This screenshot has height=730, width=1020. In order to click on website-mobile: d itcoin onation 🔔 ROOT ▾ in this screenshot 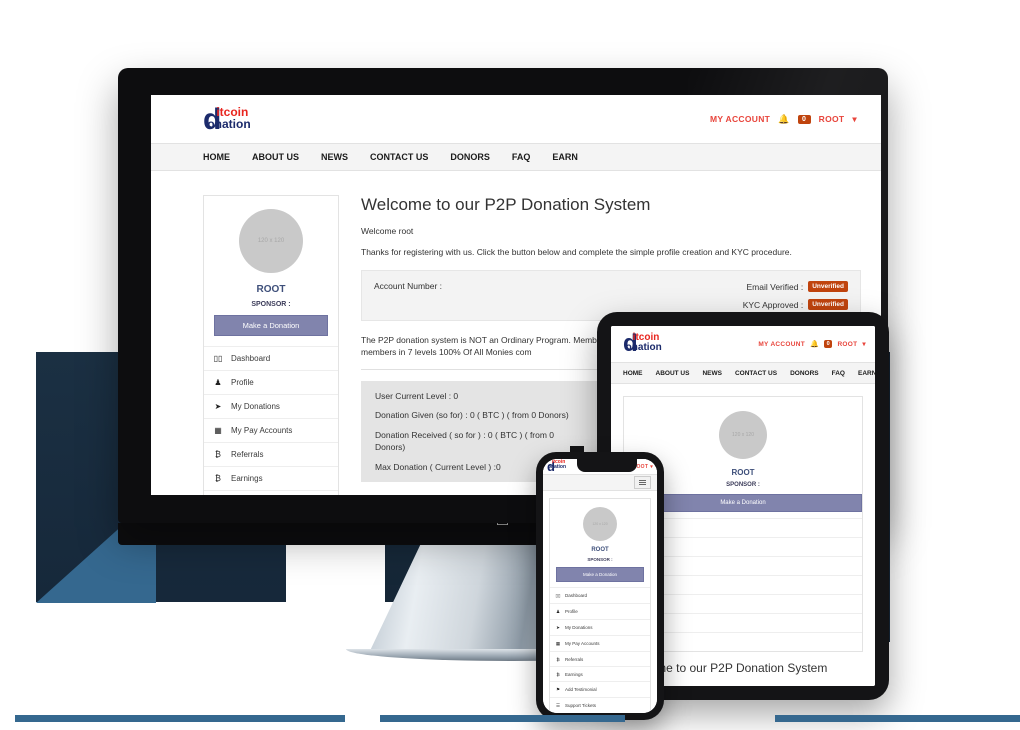, I will do `click(600, 586)`.